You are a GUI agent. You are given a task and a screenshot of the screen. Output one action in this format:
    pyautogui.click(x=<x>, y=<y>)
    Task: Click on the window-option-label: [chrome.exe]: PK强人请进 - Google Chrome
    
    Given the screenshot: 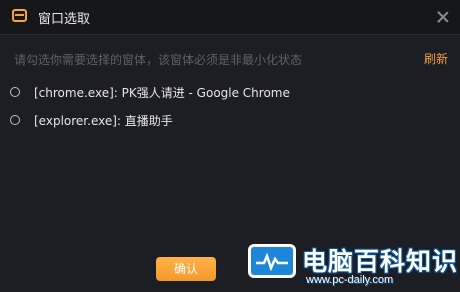 What is the action you would take?
    pyautogui.click(x=162, y=92)
    